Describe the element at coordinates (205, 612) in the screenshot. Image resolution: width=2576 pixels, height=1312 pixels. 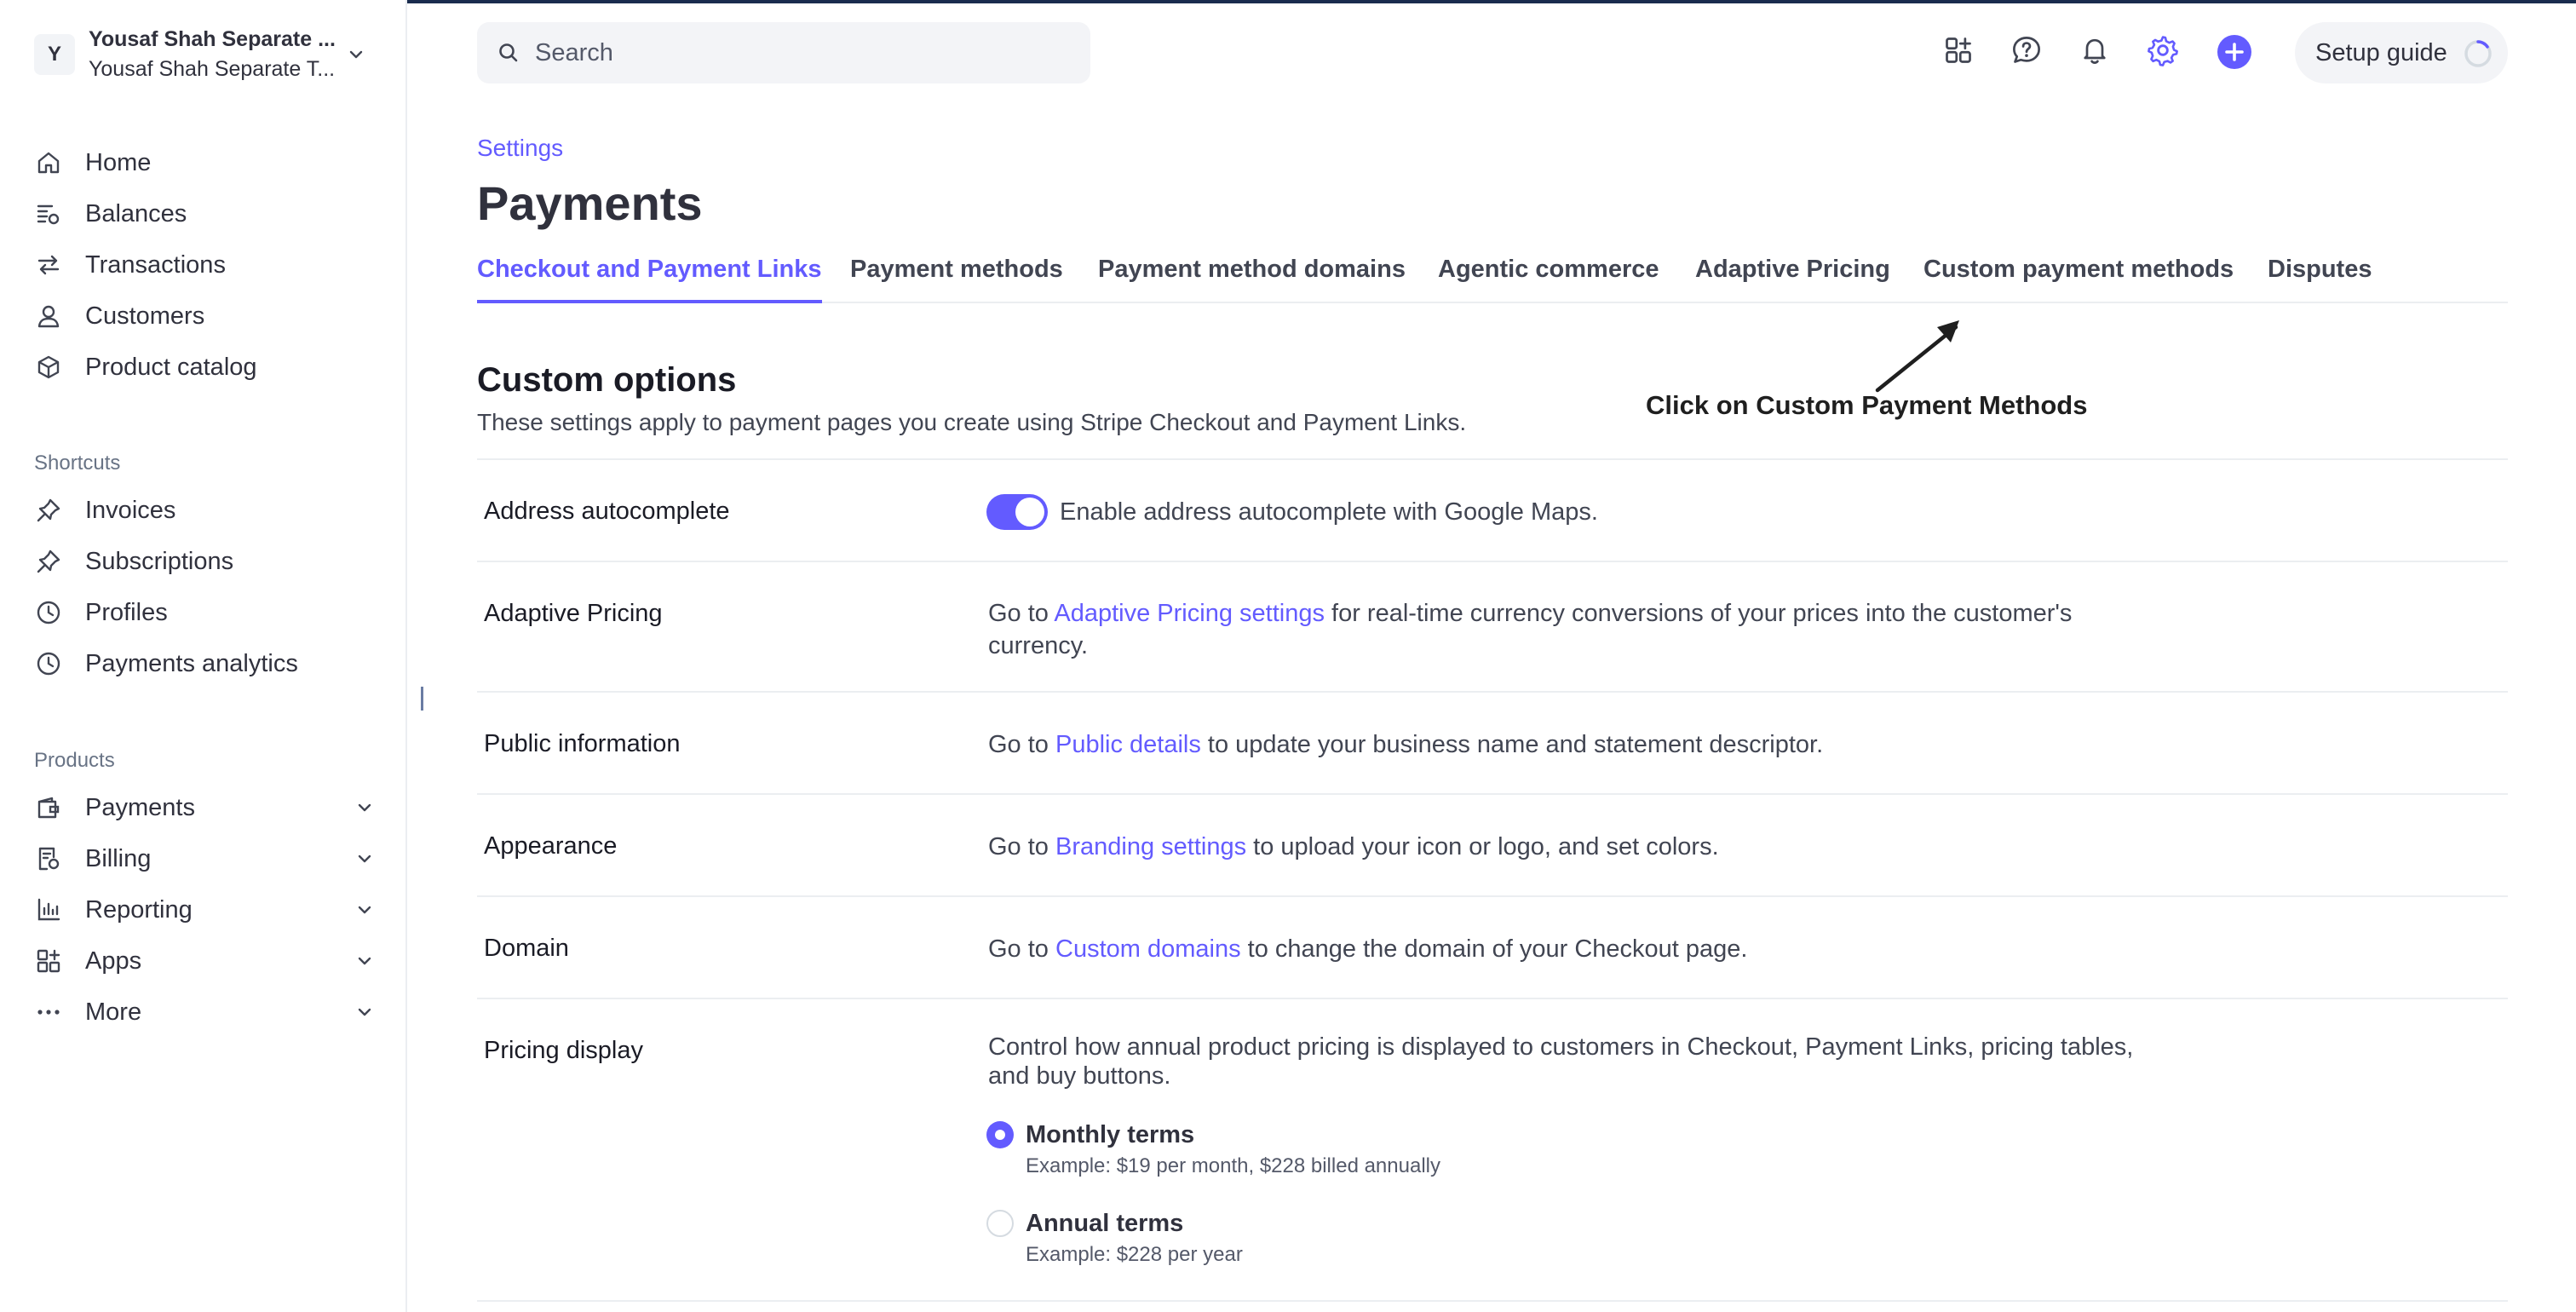
I see `sidebar-item-profiles: Profiles` at that location.